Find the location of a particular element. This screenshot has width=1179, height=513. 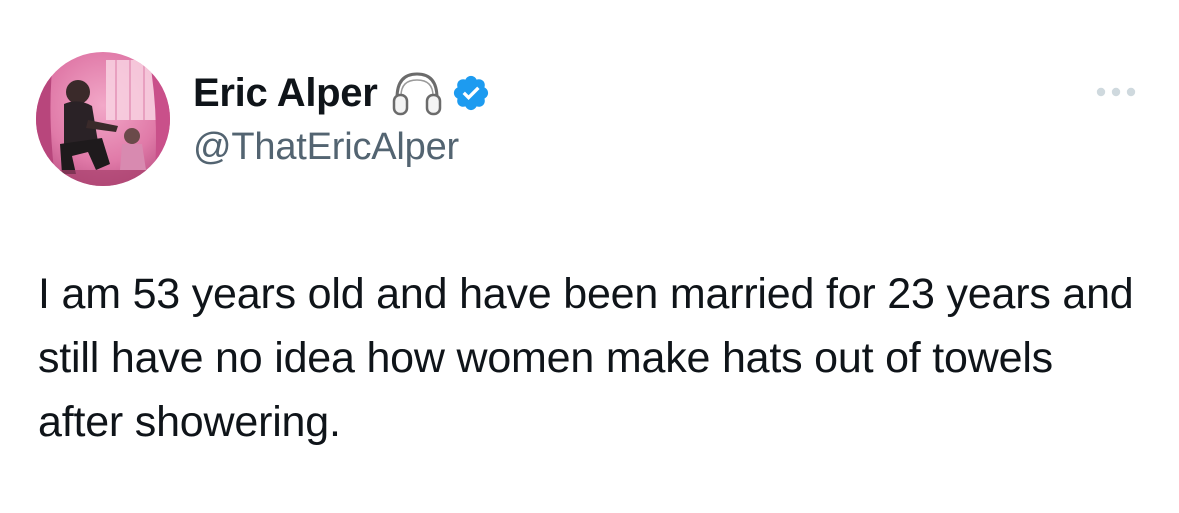

more-options-button is located at coordinates (1116, 92).